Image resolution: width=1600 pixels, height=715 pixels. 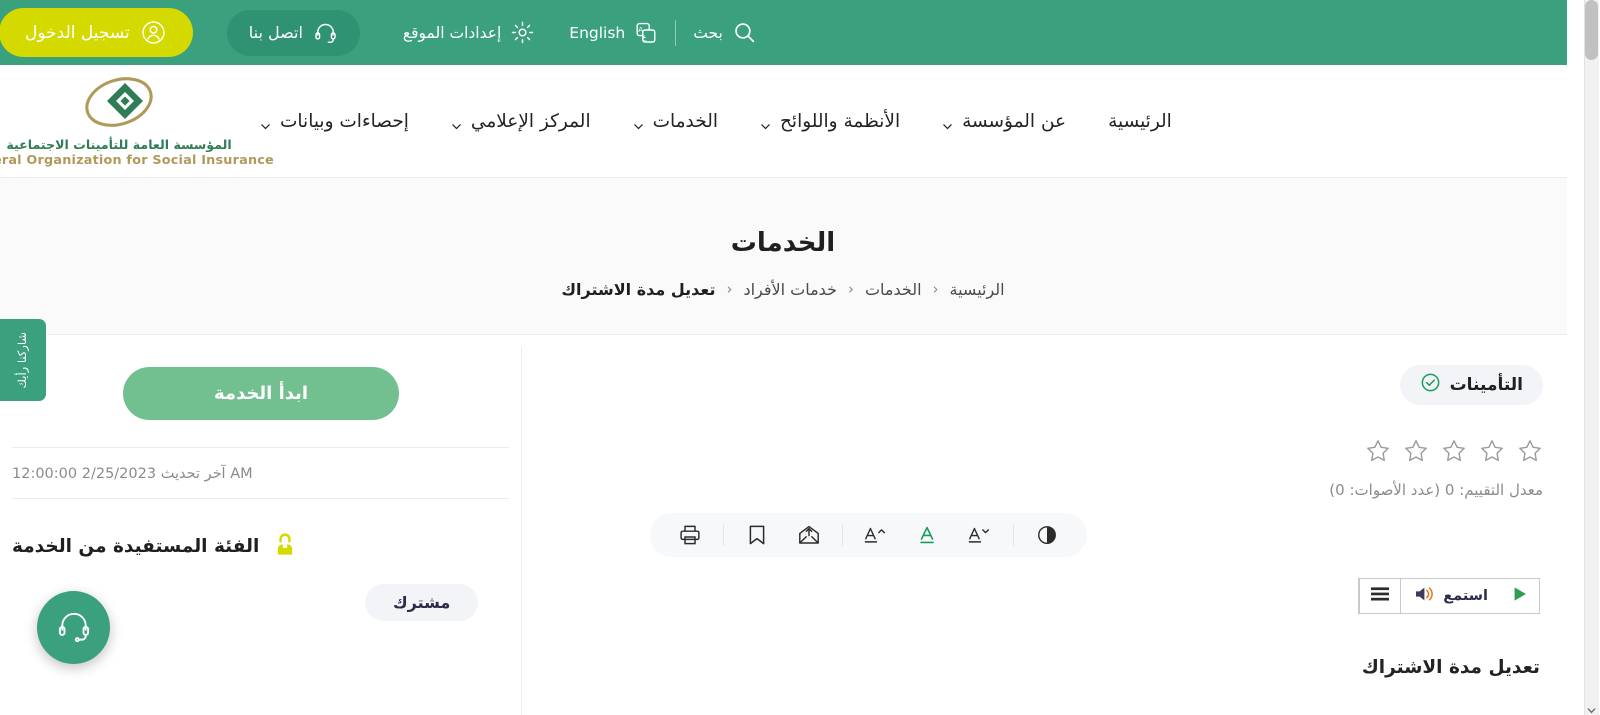 I want to click on rating-stars, so click(x=1455, y=451).